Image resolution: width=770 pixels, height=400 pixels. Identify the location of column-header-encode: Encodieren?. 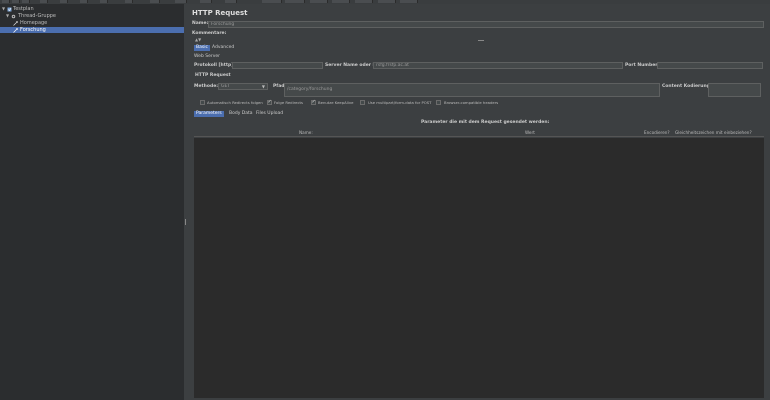
(657, 132).